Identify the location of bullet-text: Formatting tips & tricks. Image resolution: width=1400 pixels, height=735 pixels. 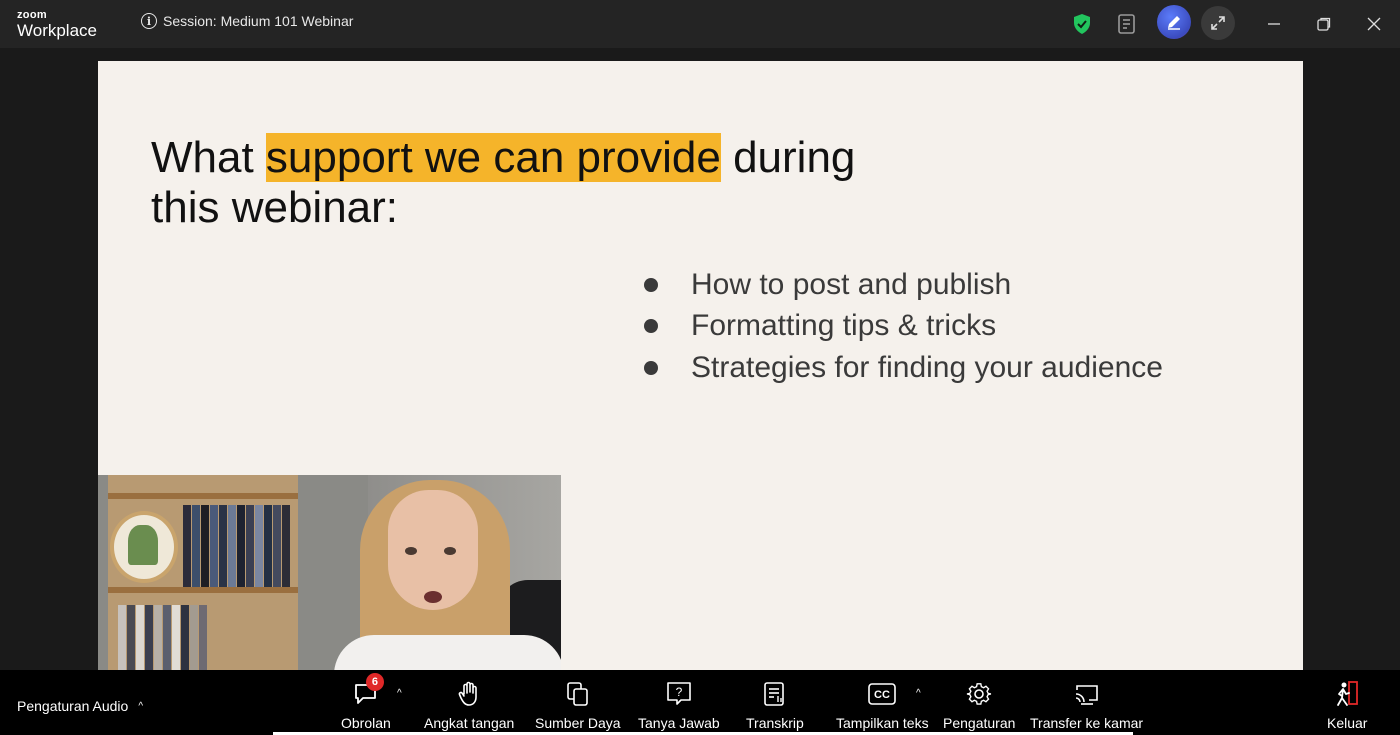
(844, 326).